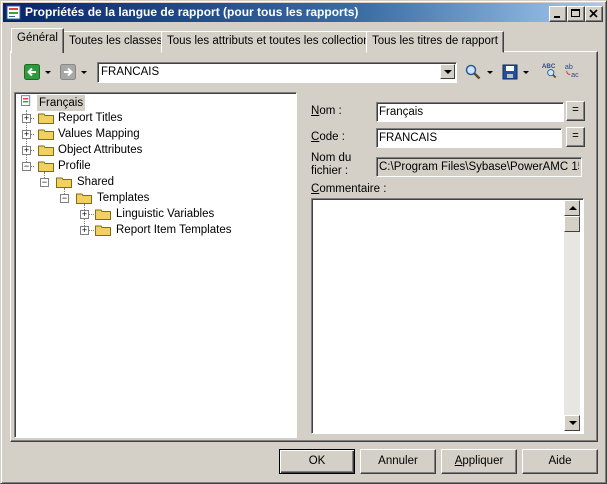 Image resolution: width=607 pixels, height=484 pixels. I want to click on tree-item-label: Templates, so click(123, 198).